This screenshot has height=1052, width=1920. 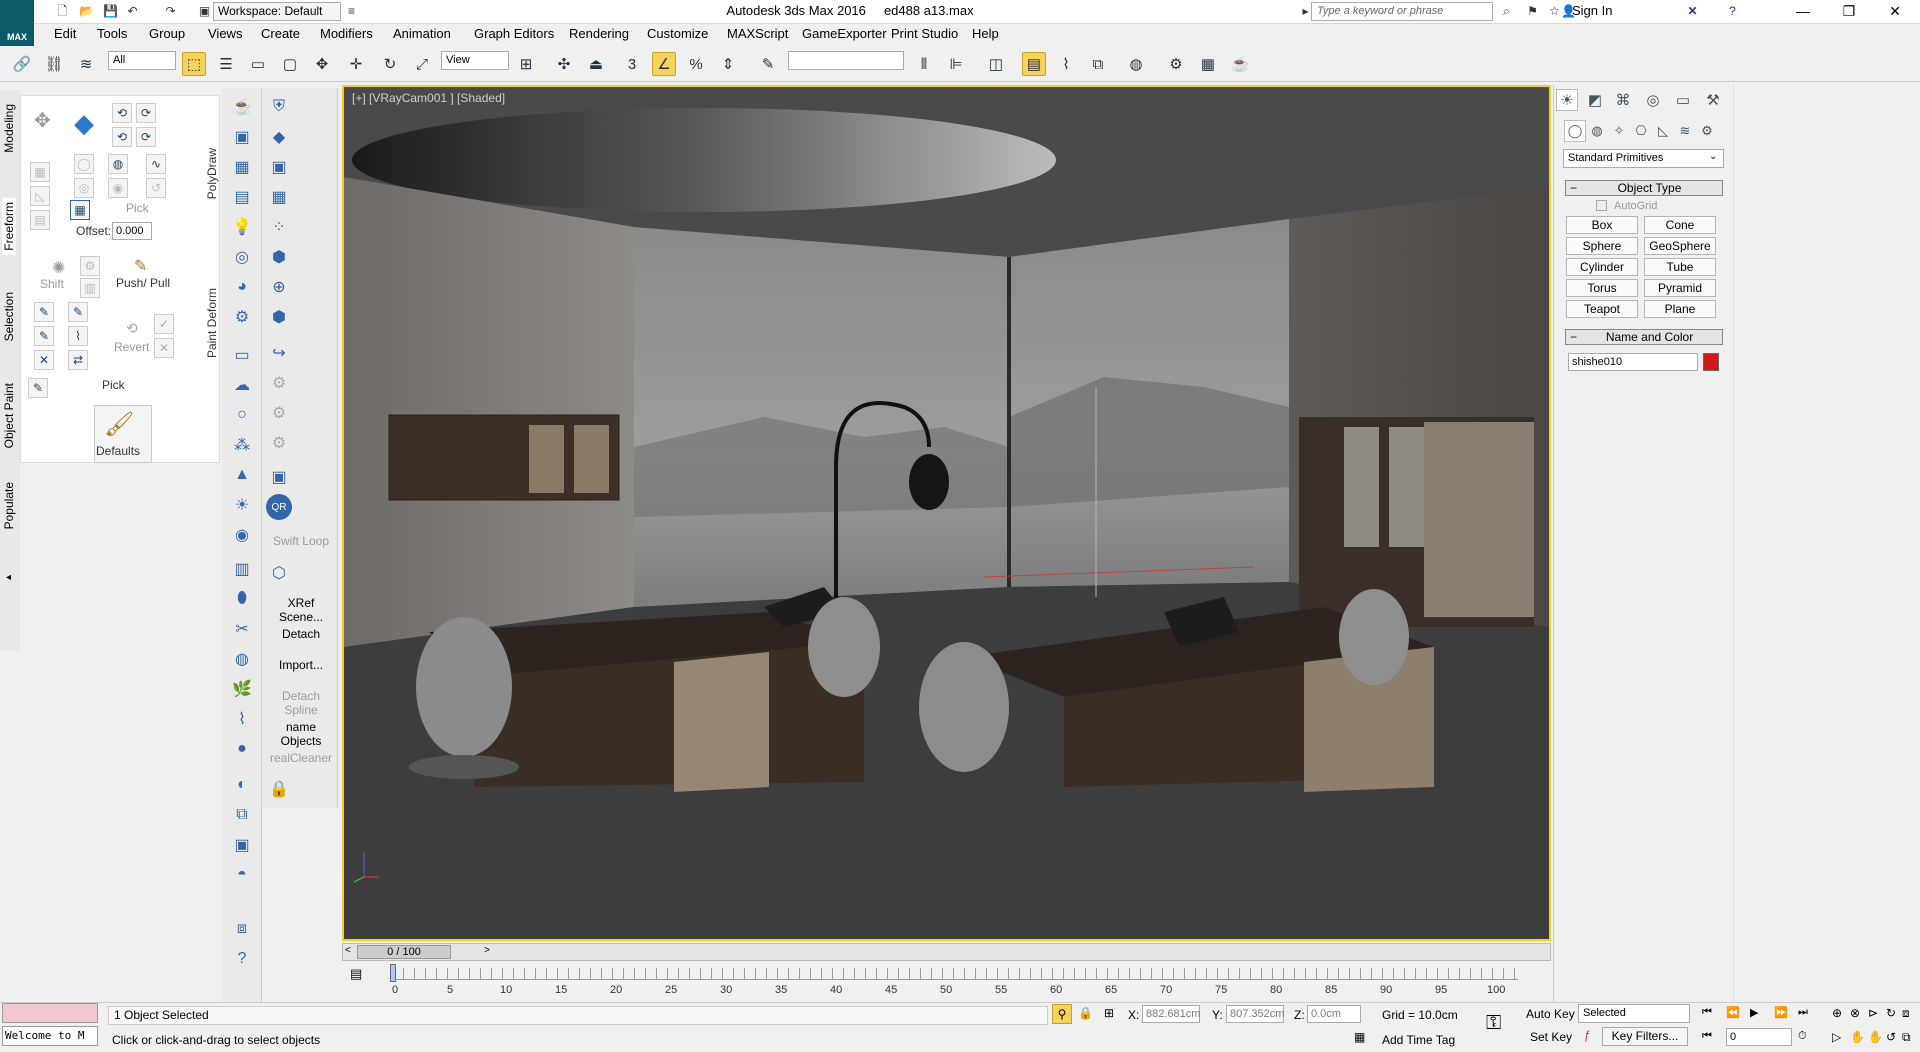 What do you see at coordinates (113, 385) in the screenshot?
I see `pick2-label: Pick` at bounding box center [113, 385].